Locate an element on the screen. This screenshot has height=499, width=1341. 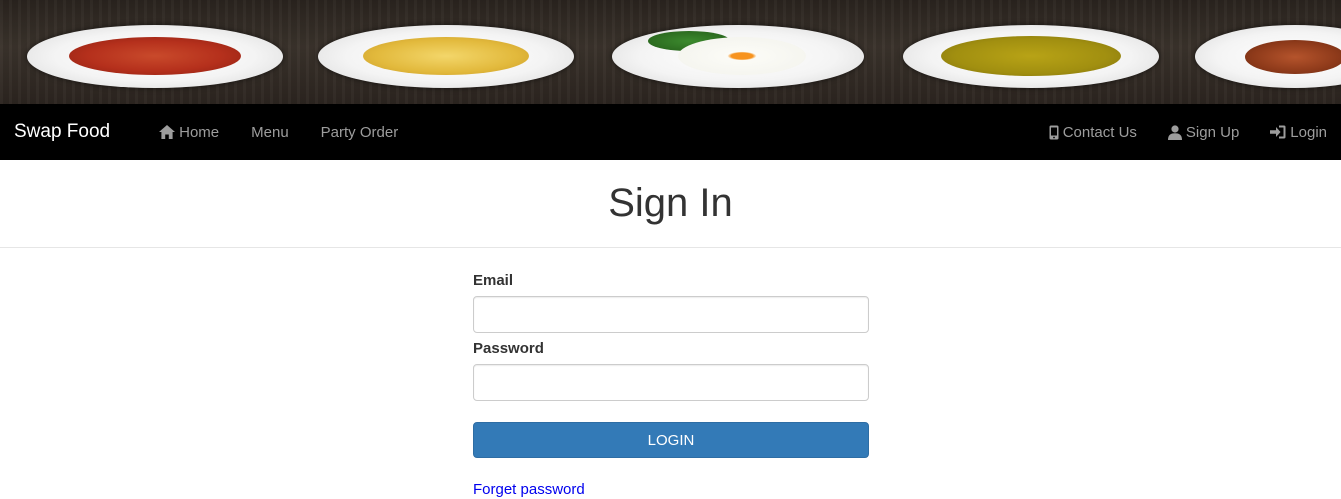
navbar-left-group: Swap Food Home Menu Party Order is located at coordinates (207, 132).